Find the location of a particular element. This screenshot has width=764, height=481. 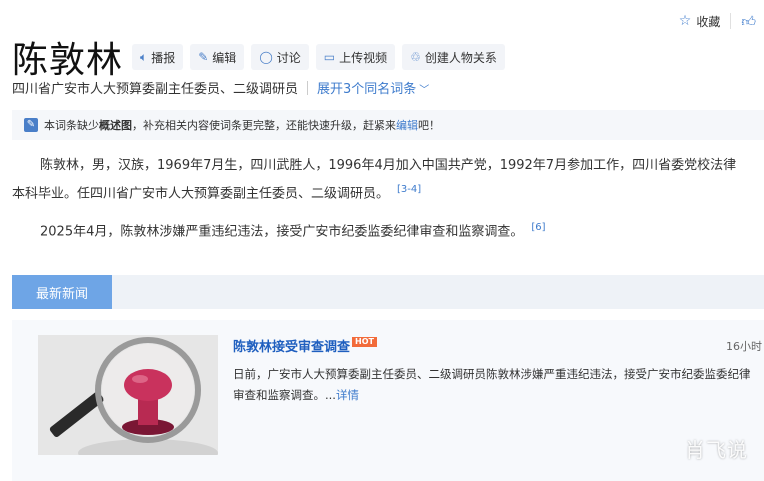

create-relation-button: ♲ 创建人物关系 is located at coordinates (453, 57).